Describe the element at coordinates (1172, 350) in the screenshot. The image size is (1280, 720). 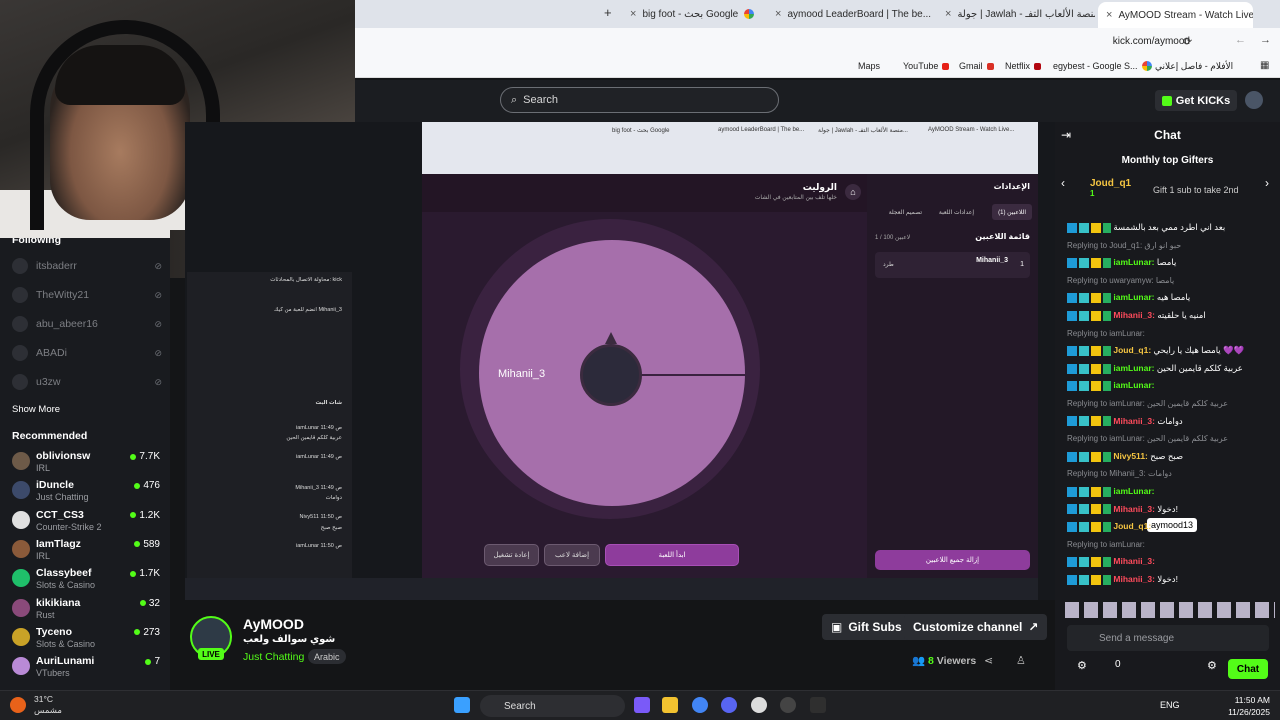
I see `chat-message: Joud_q1: يامصا هيك يا رايحي 💜💜` at that location.